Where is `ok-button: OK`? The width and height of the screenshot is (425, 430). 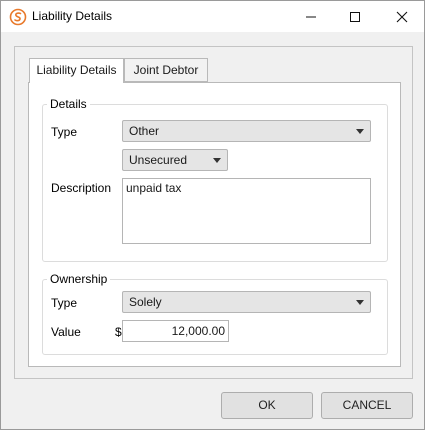
ok-button: OK is located at coordinates (267, 405).